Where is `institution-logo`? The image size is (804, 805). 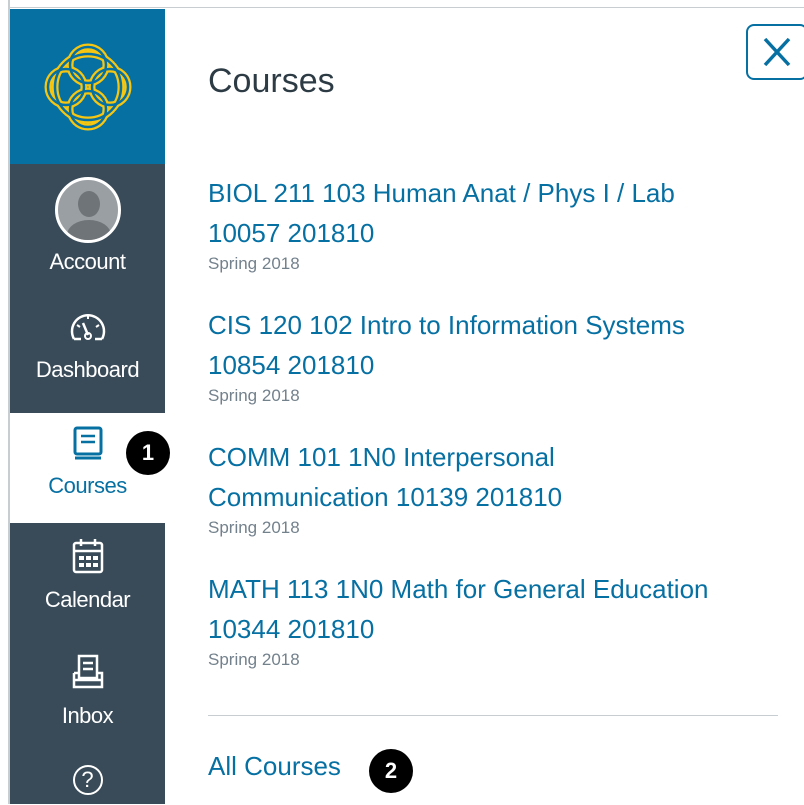
institution-logo is located at coordinates (87, 86).